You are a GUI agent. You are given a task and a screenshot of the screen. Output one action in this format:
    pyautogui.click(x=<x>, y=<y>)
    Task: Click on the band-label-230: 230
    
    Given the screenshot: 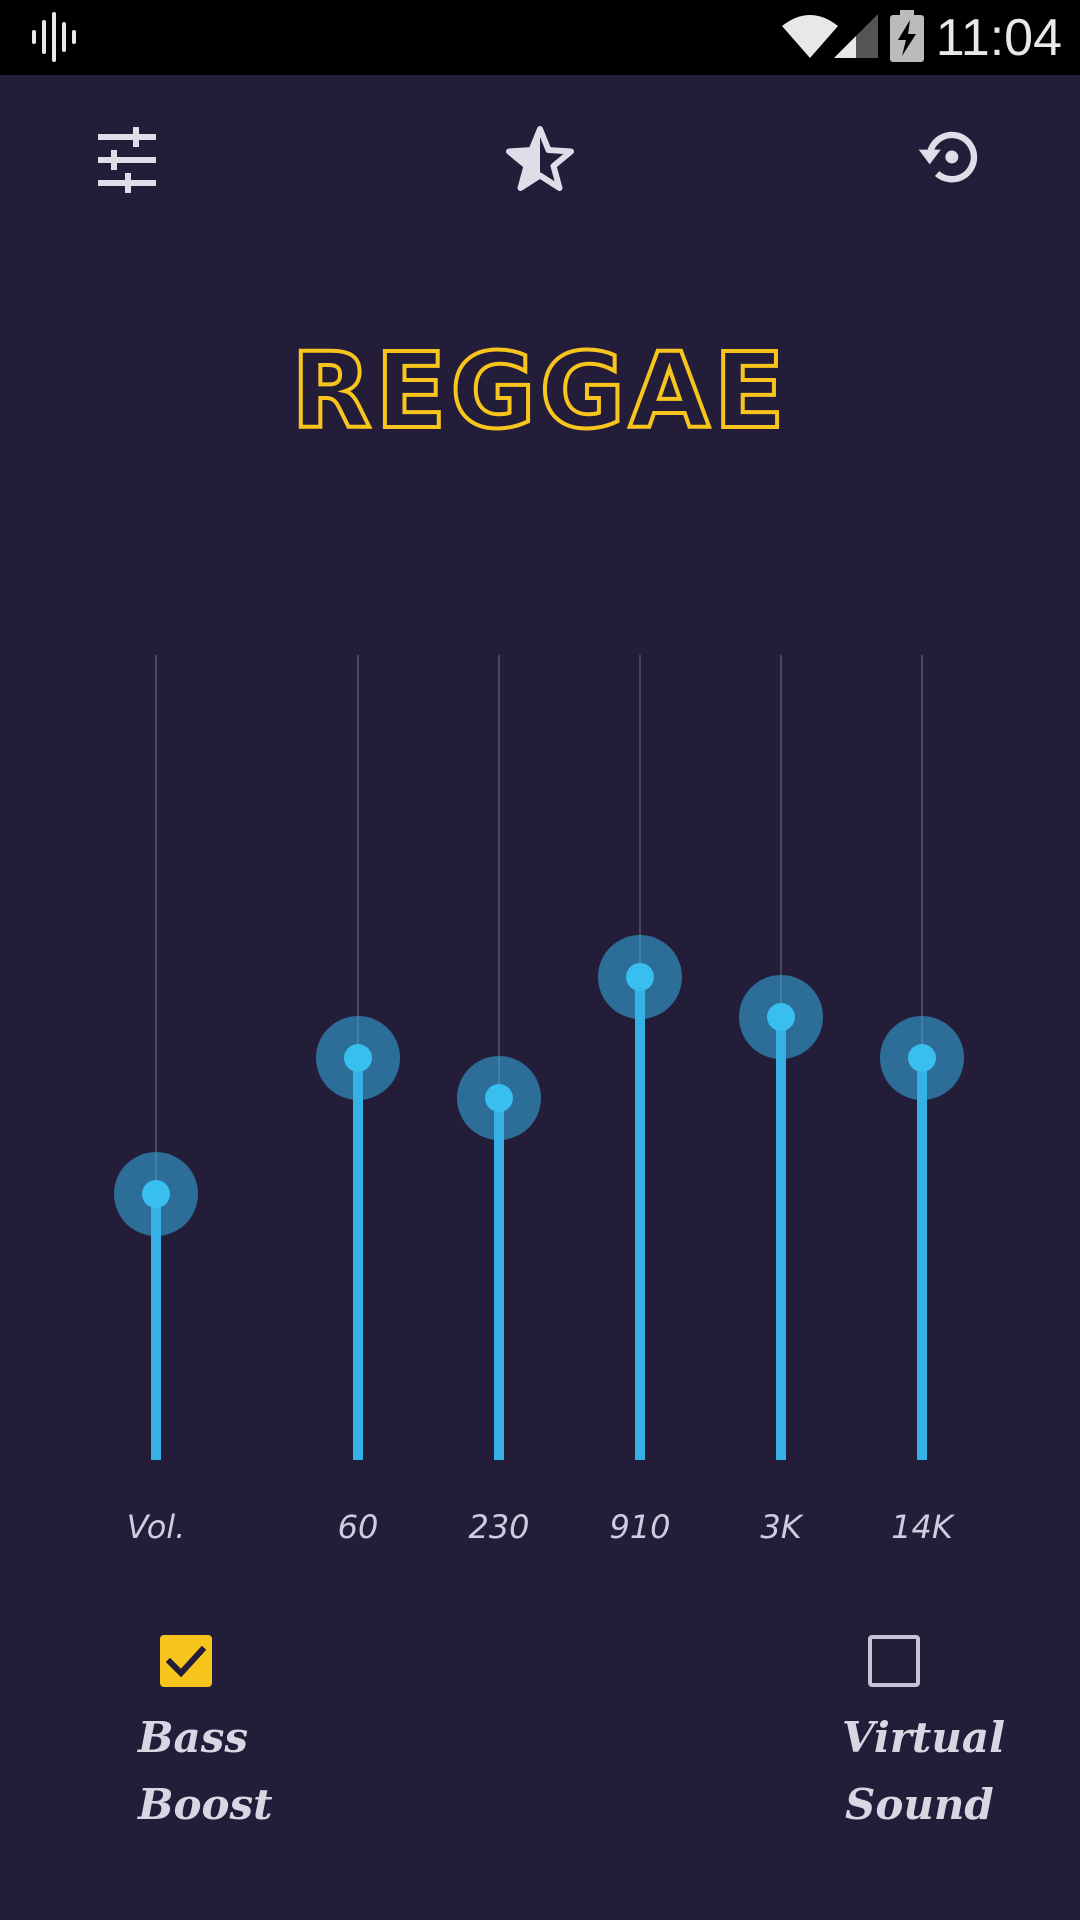 What is the action you would take?
    pyautogui.click(x=499, y=1527)
    